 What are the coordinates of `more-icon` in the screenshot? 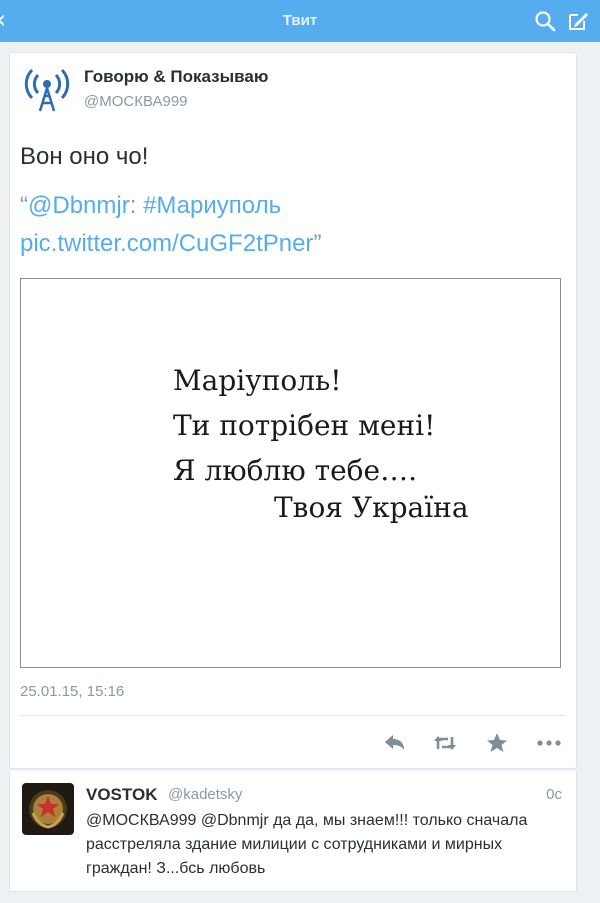 It's located at (549, 743).